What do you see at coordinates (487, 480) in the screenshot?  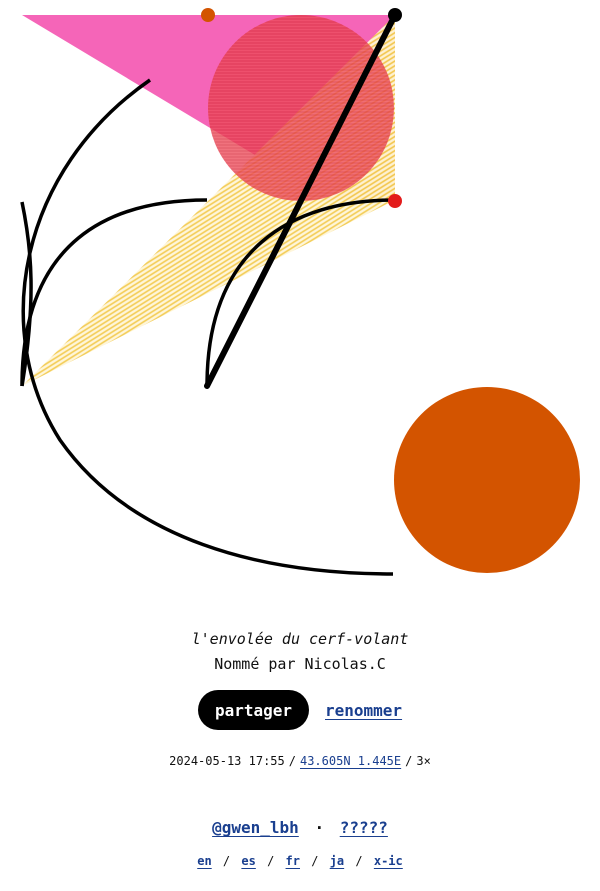 I see `orange-circle` at bounding box center [487, 480].